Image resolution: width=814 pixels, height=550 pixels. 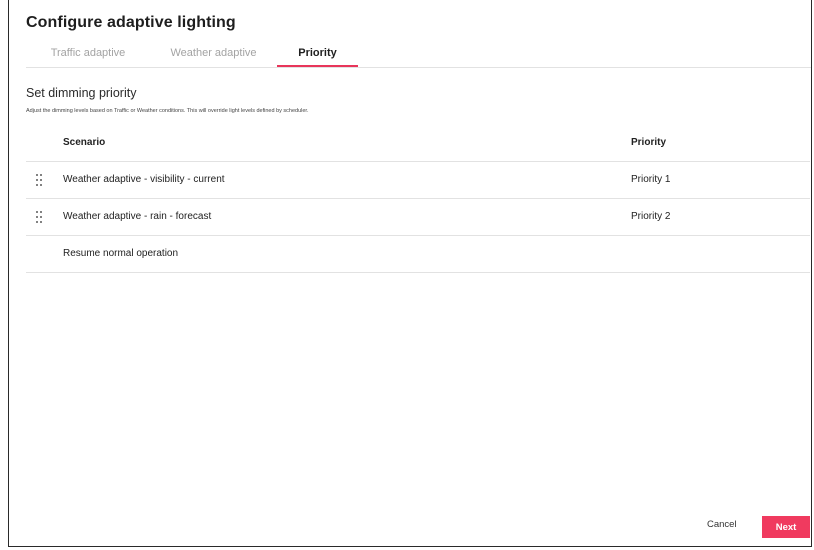 What do you see at coordinates (131, 22) in the screenshot?
I see `dialog-title: Configure adaptive lighting` at bounding box center [131, 22].